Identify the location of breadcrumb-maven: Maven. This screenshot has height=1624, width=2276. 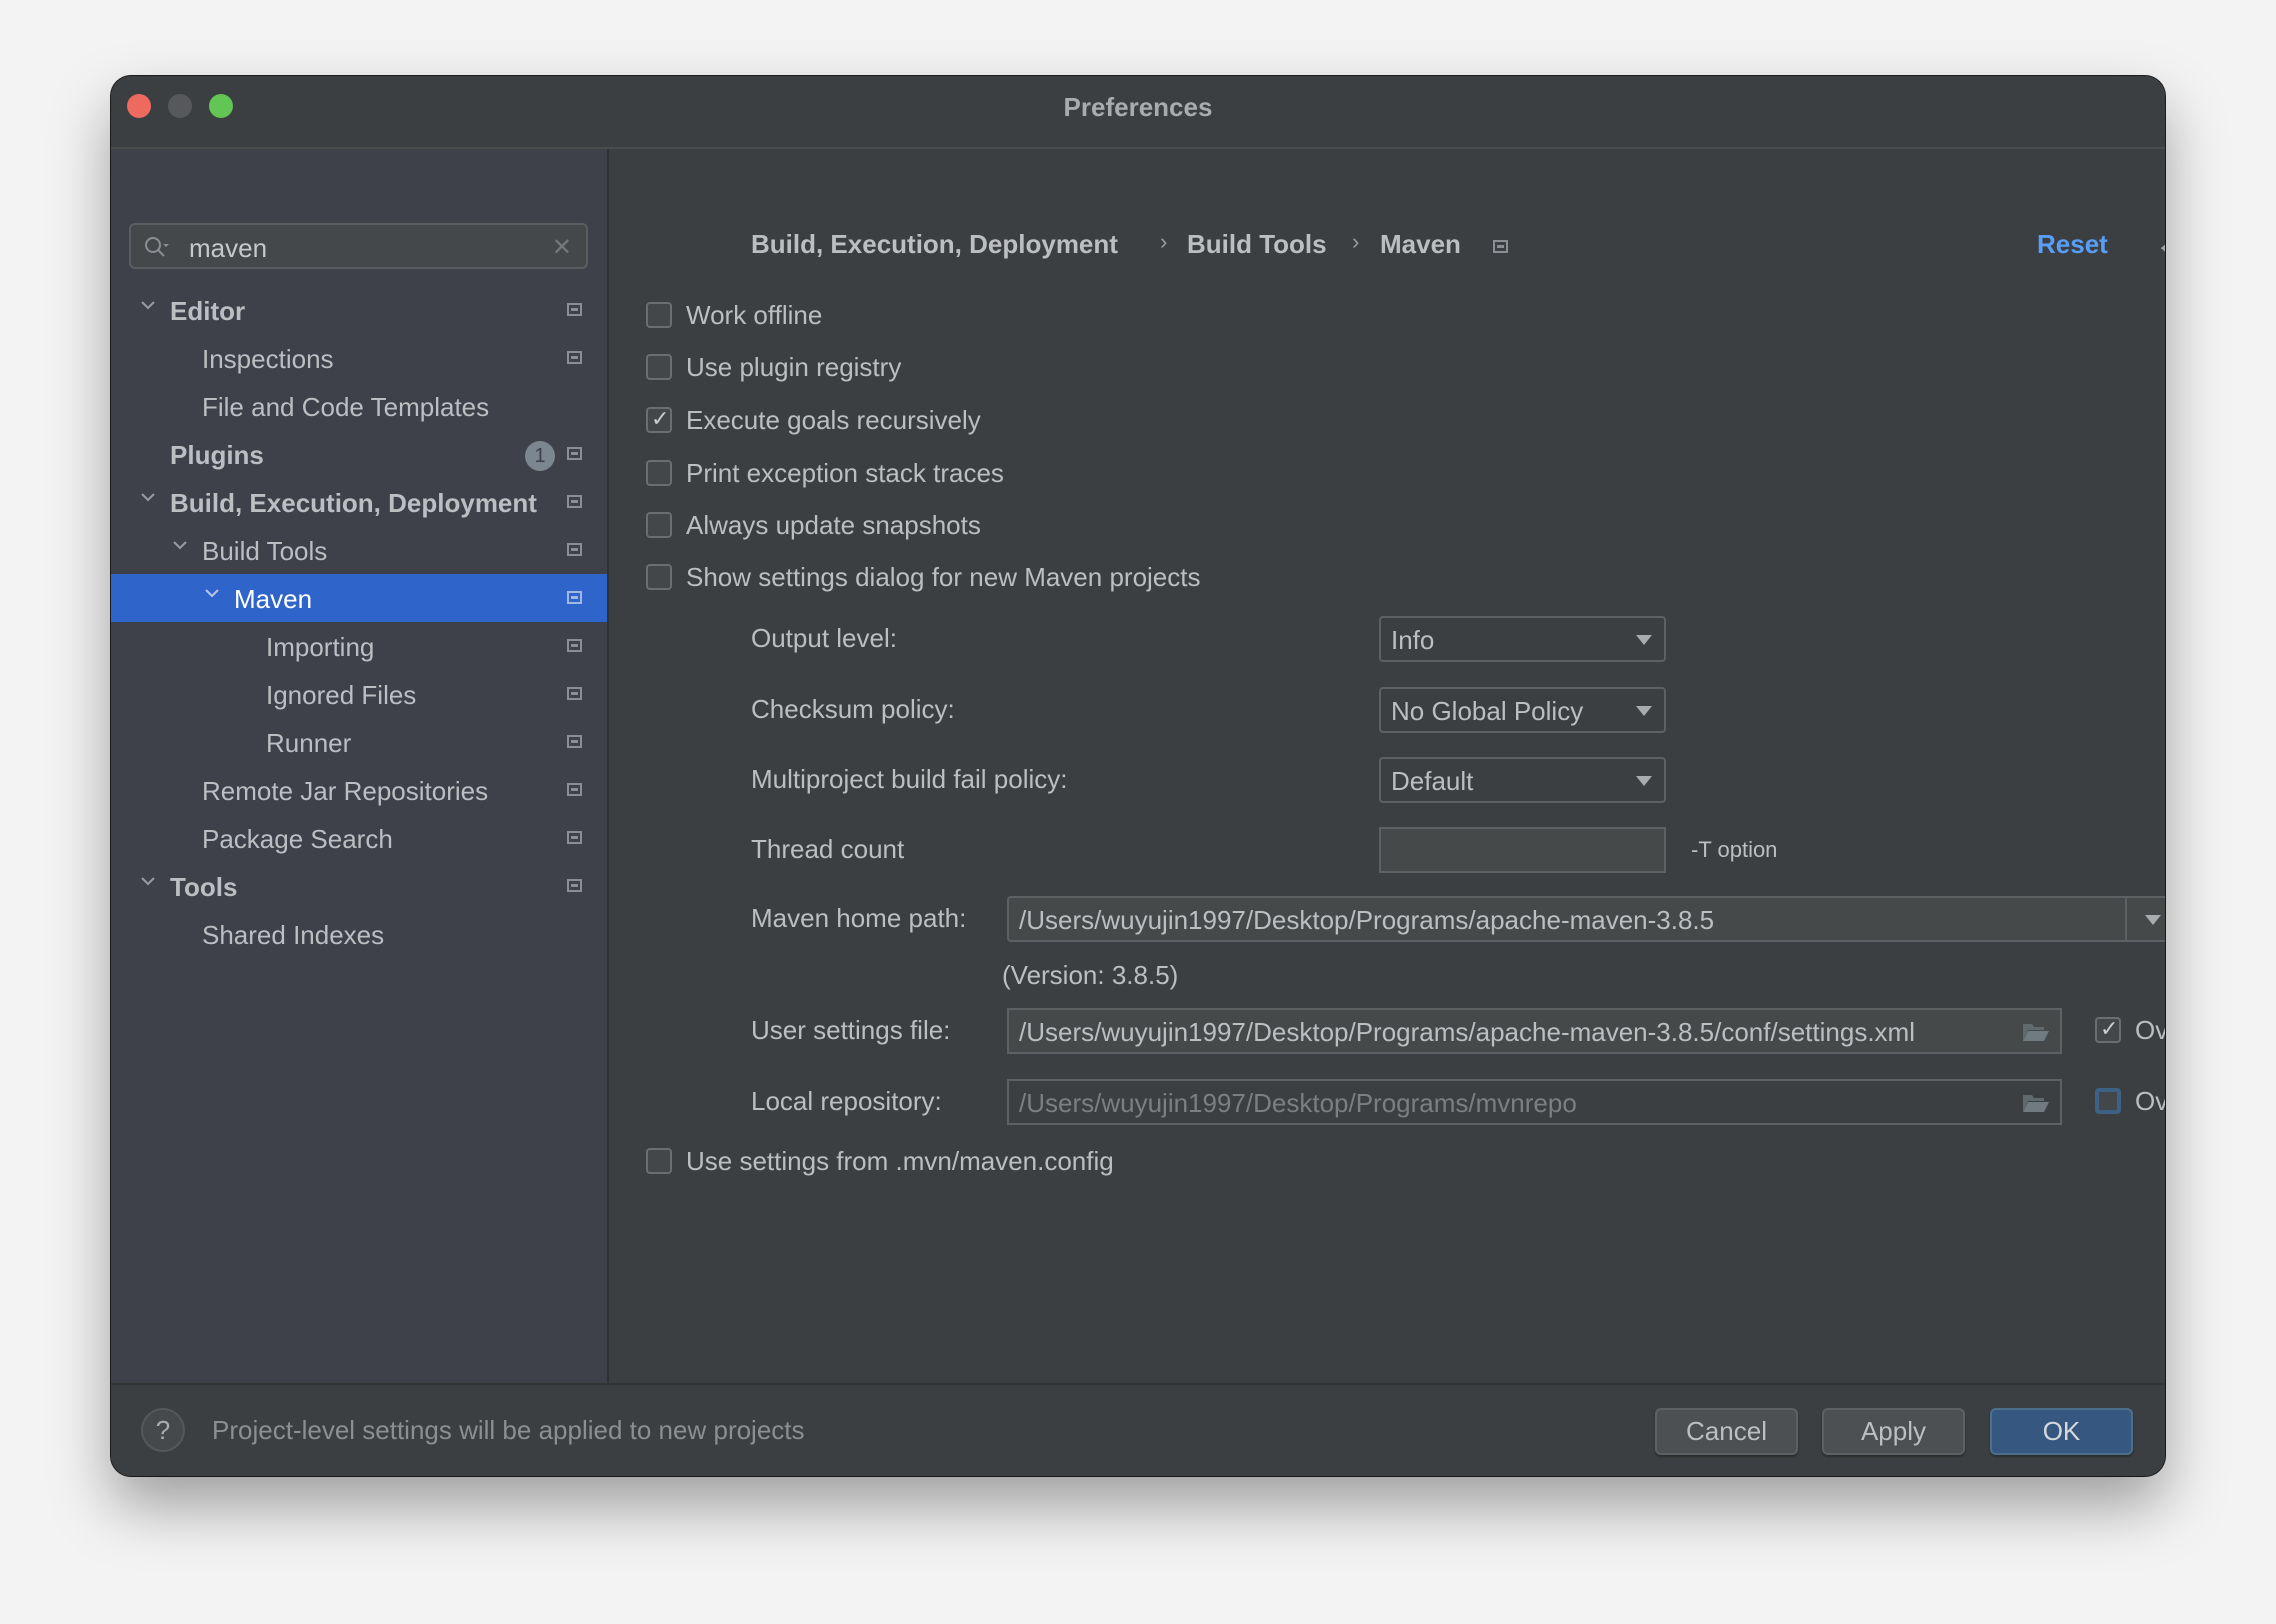
(1420, 244).